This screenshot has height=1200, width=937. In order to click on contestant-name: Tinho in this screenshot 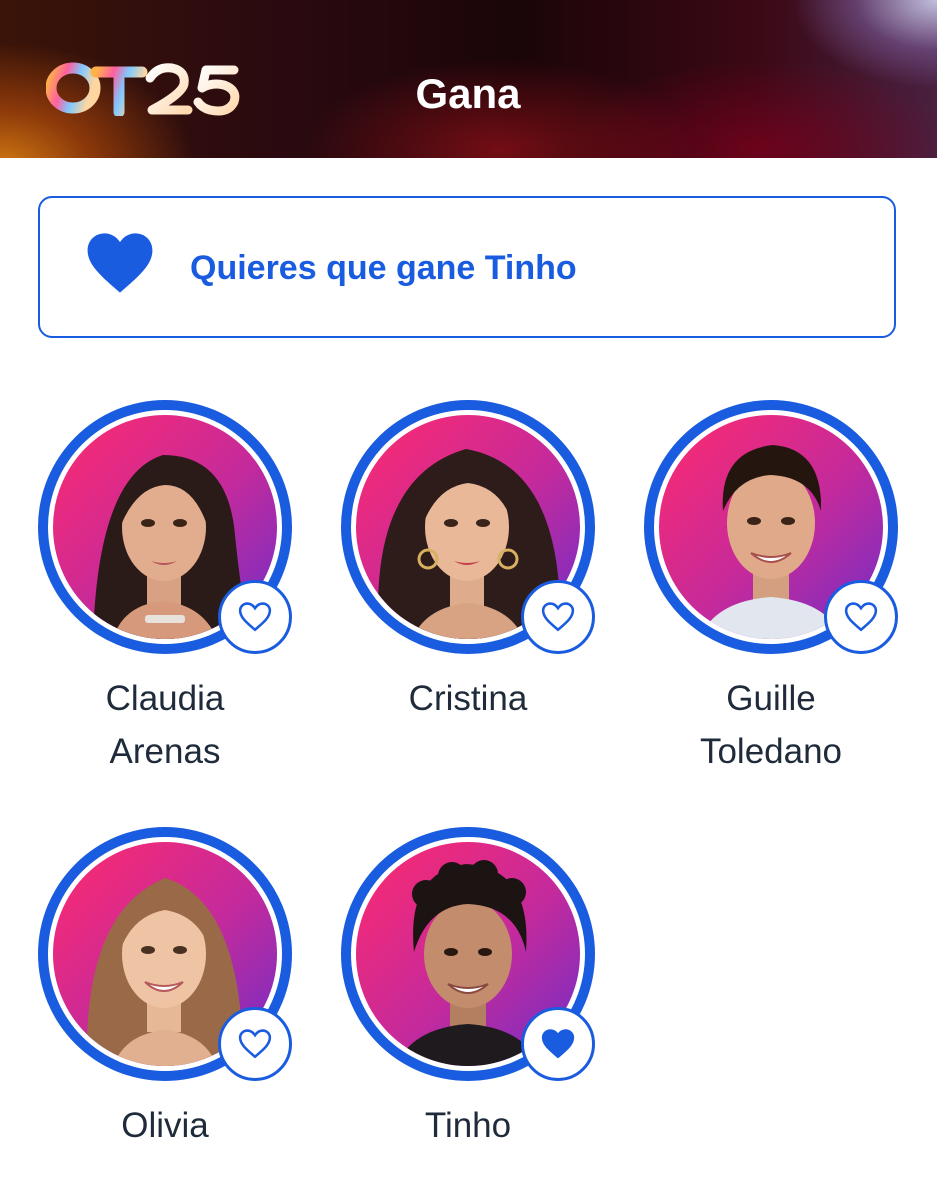, I will do `click(468, 1125)`.